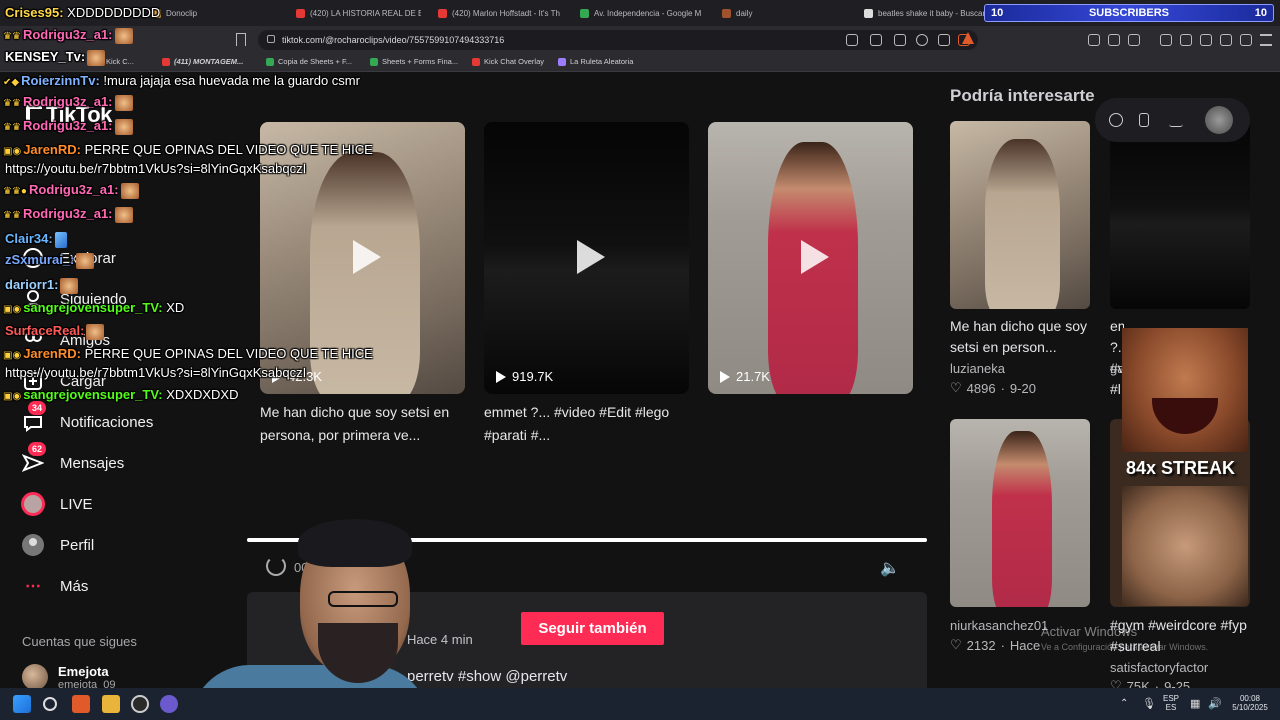 Image resolution: width=1280 pixels, height=720 pixels. What do you see at coordinates (1166, 40) in the screenshot?
I see `media-icon` at bounding box center [1166, 40].